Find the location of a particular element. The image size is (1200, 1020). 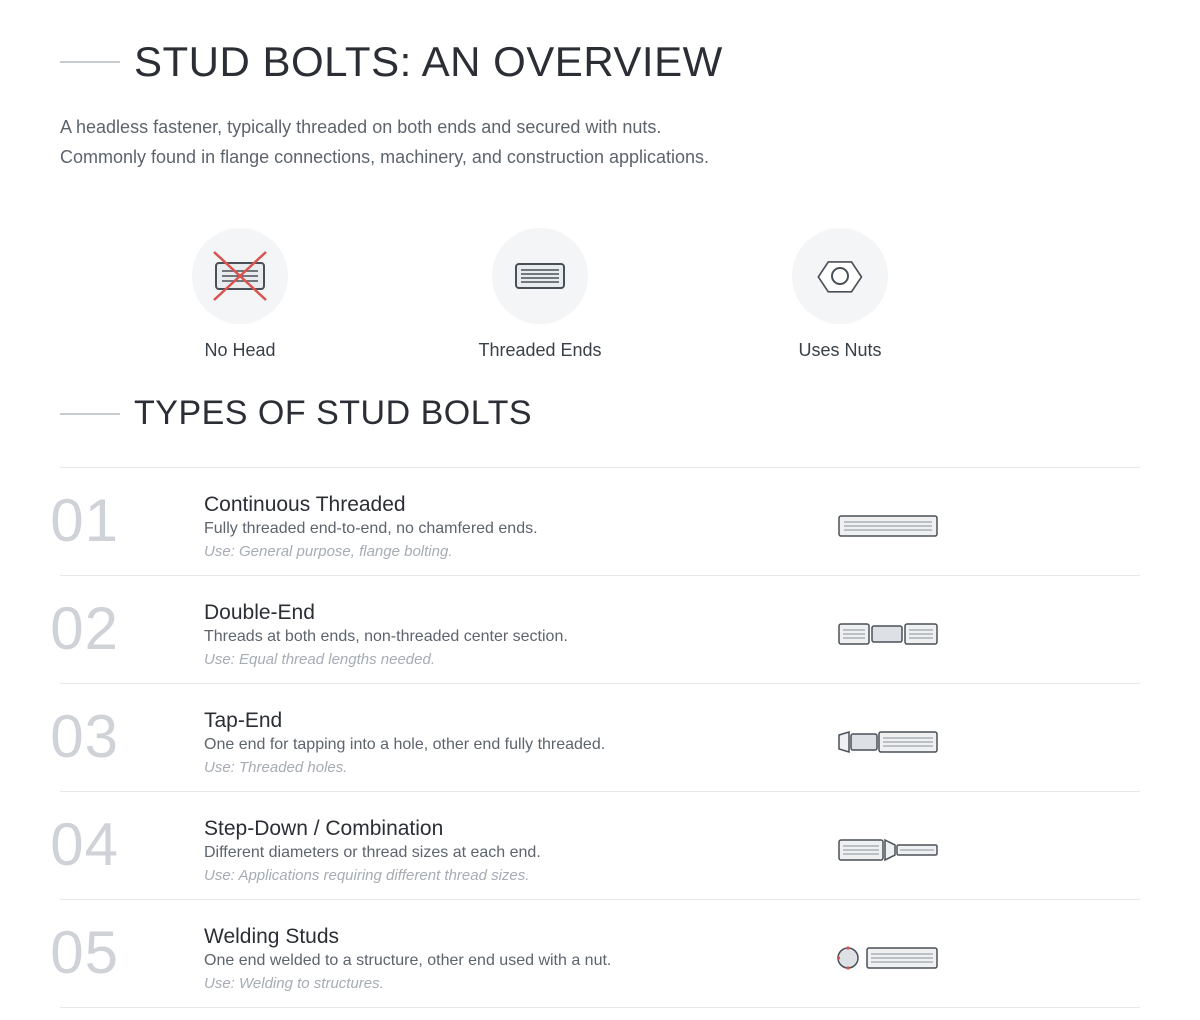

feature-label: Uses Nuts is located at coordinates (840, 350).